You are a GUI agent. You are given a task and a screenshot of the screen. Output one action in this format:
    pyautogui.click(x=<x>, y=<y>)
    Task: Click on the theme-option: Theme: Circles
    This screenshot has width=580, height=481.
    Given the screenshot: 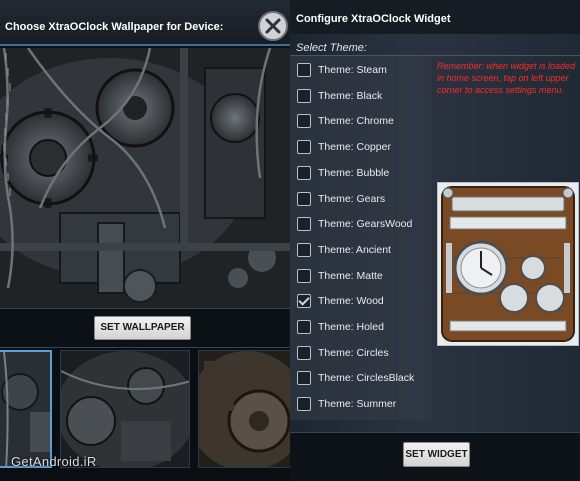 What is the action you would take?
    pyautogui.click(x=343, y=353)
    